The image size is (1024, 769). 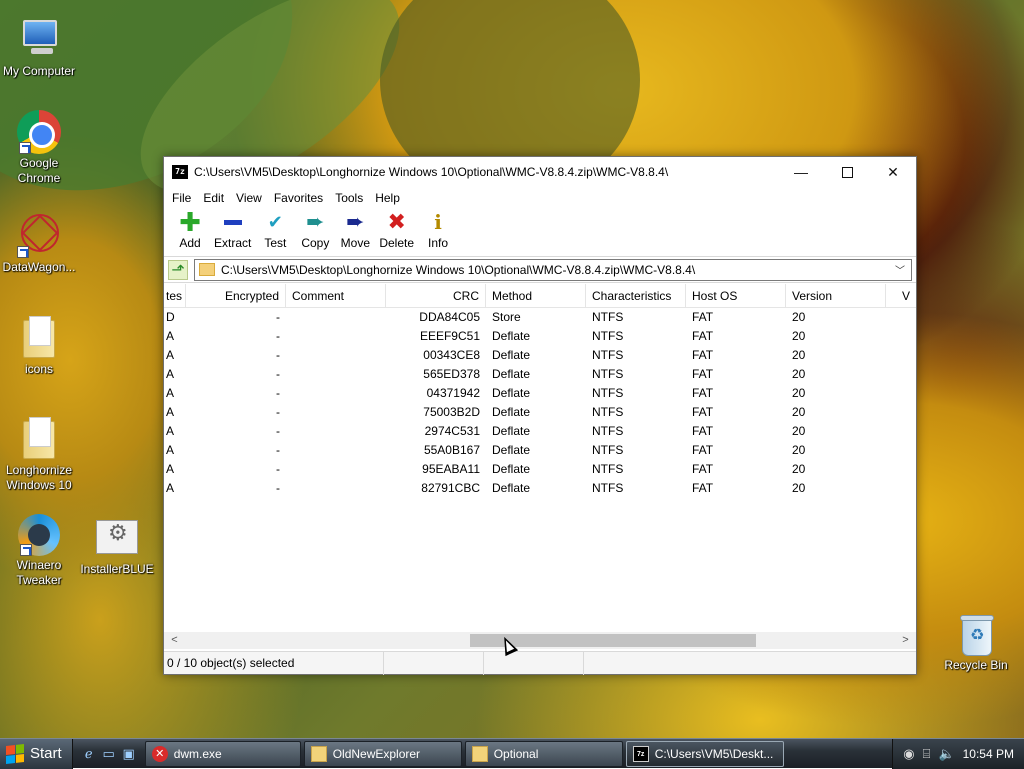 I want to click on desktop-icon-winaero-tweaker: Winaero Tweaker, so click(x=39, y=551).